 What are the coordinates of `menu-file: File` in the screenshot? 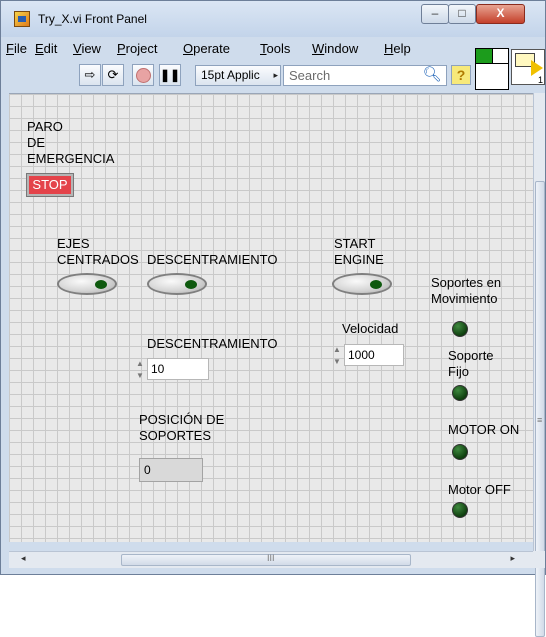 It's located at (16, 48).